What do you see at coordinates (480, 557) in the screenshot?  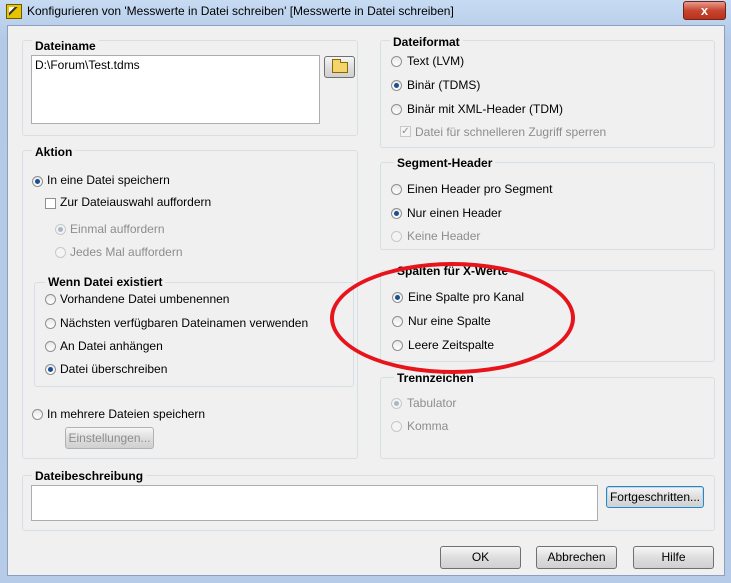 I see `ok-button: OK` at bounding box center [480, 557].